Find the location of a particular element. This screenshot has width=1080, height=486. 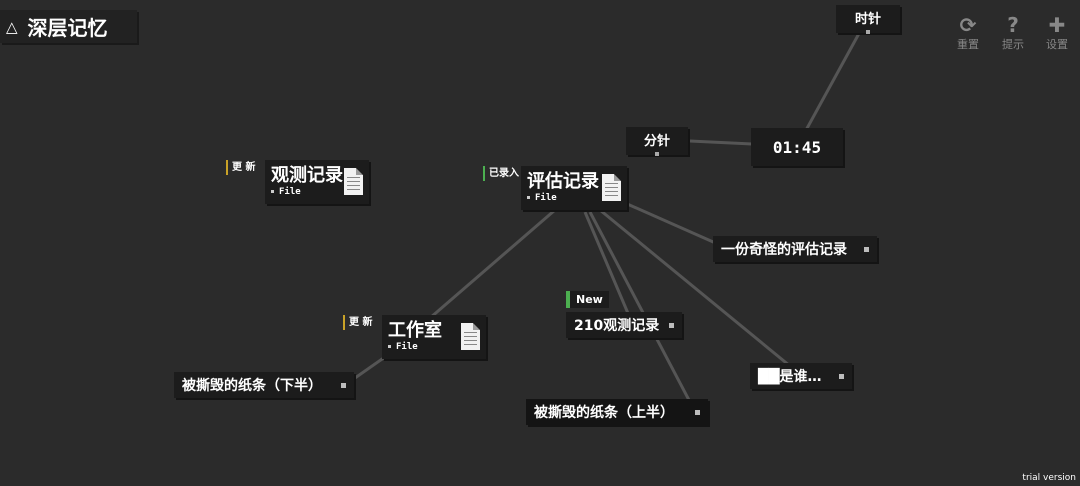

reset-button: ⟳ 重置 is located at coordinates (968, 33).